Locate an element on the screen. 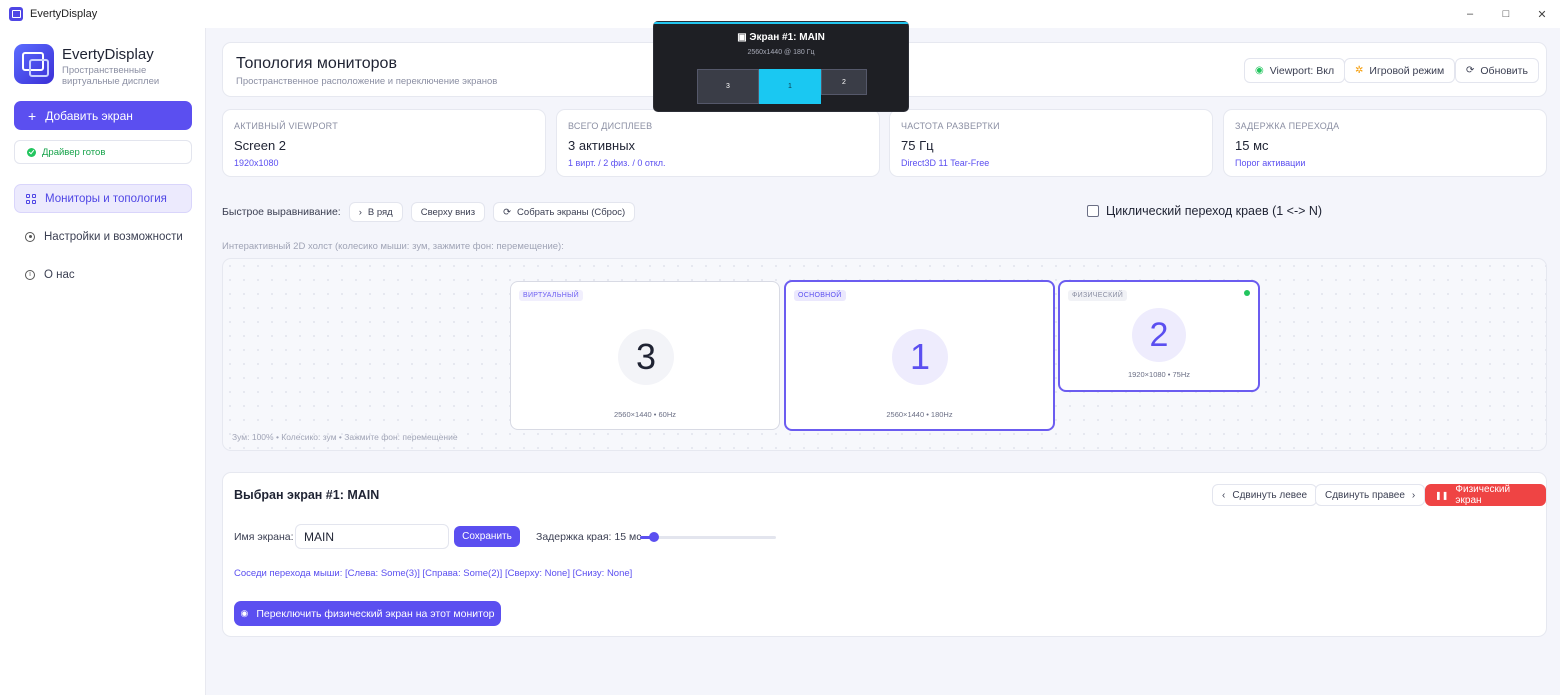 The width and height of the screenshot is (1560, 695). brand-logo-icon is located at coordinates (34, 64).